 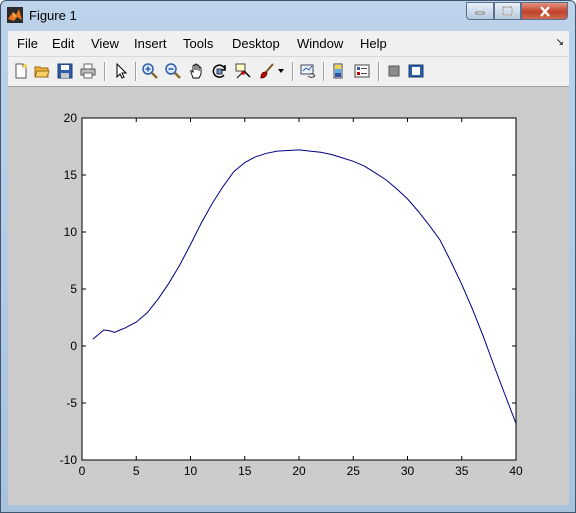 I want to click on menu-tools: Tools, so click(x=198, y=43).